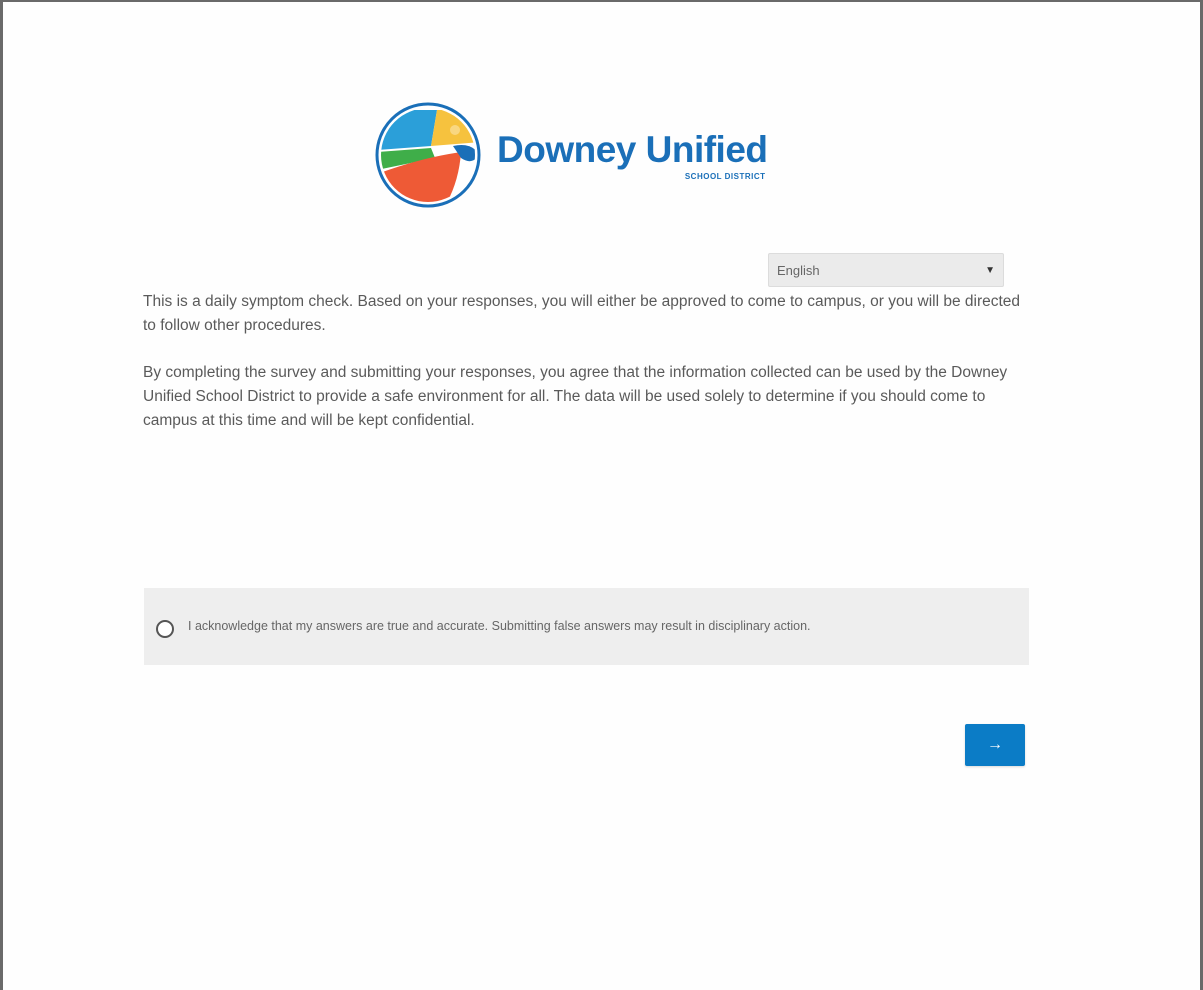  What do you see at coordinates (632, 149) in the screenshot?
I see `district-name: Downey Unified` at bounding box center [632, 149].